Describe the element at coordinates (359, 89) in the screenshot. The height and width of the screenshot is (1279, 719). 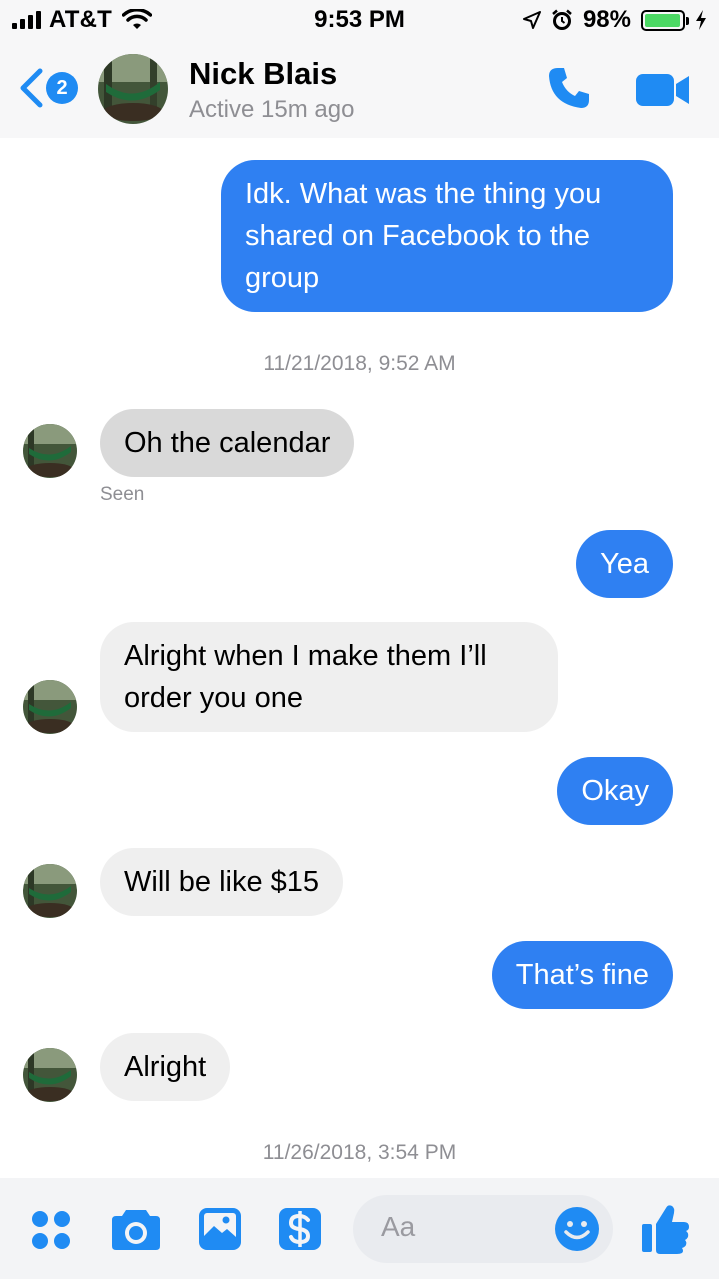
I see `conversation-header: 2 Nick Blais Active 15m ago` at that location.